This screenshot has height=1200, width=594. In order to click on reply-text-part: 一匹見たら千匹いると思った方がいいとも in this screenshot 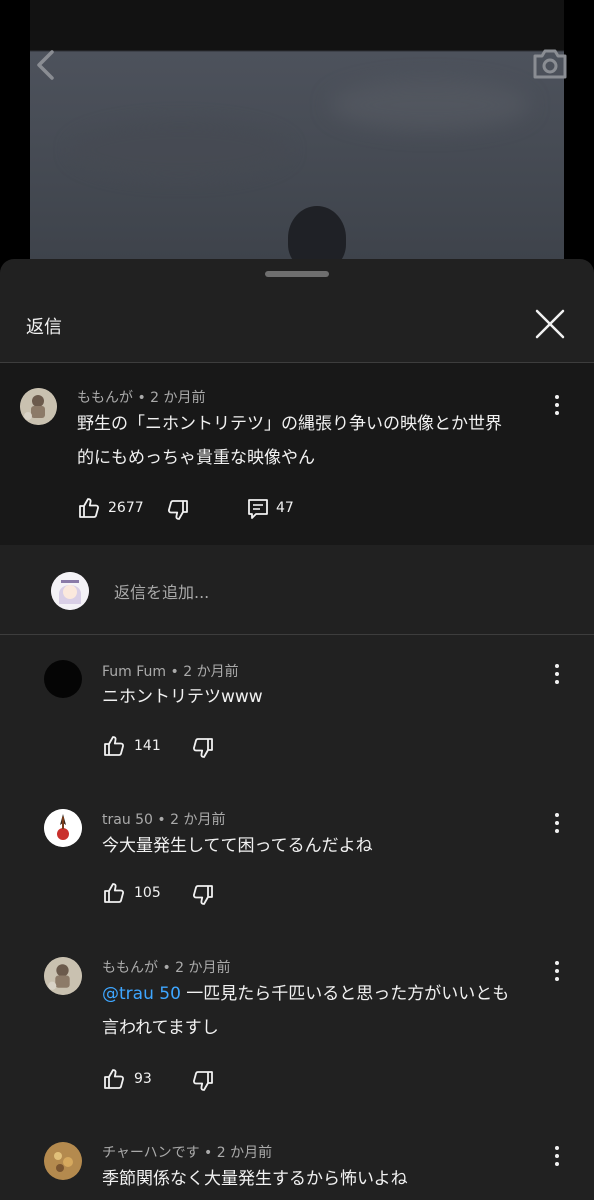, I will do `click(345, 994)`.